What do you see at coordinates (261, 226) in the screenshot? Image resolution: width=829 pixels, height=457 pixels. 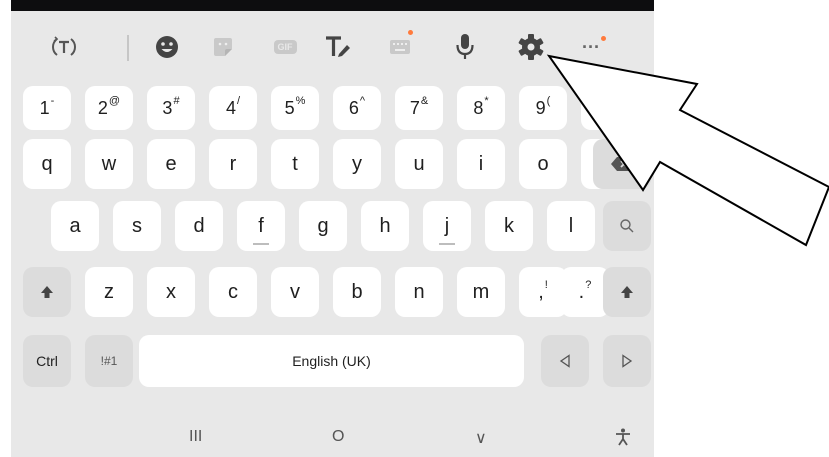 I see `key-f: f` at bounding box center [261, 226].